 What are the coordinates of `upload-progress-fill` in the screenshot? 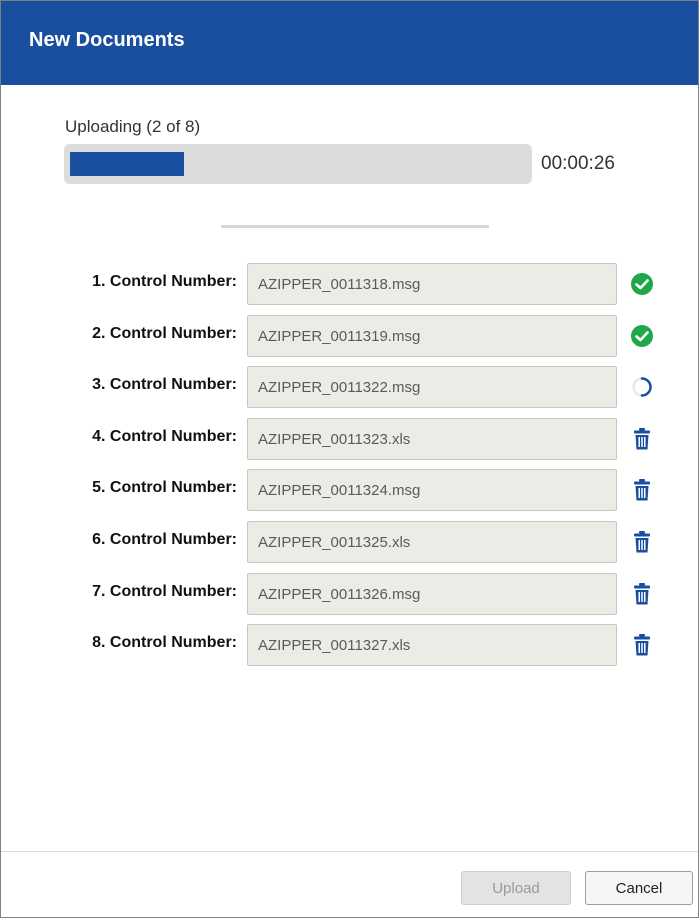 It's located at (127, 164).